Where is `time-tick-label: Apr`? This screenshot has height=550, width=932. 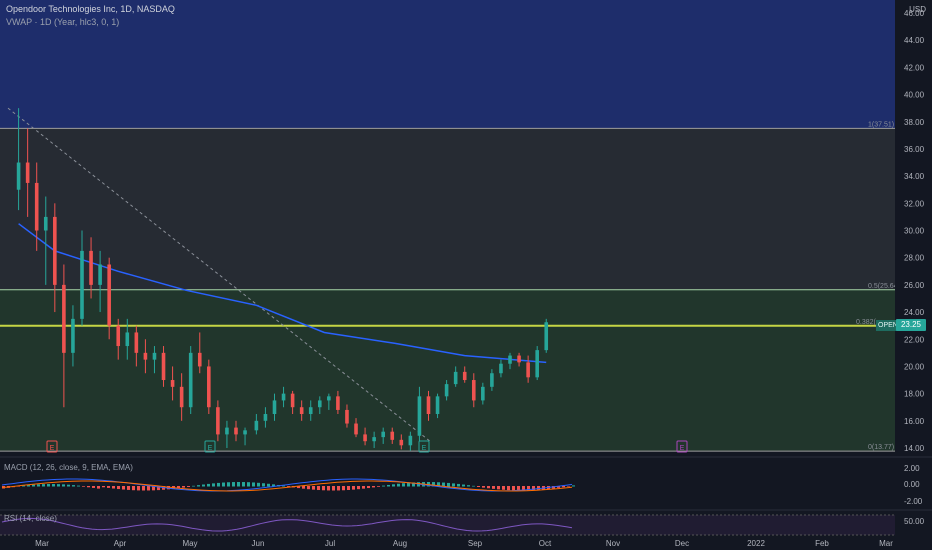 time-tick-label: Apr is located at coordinates (120, 543).